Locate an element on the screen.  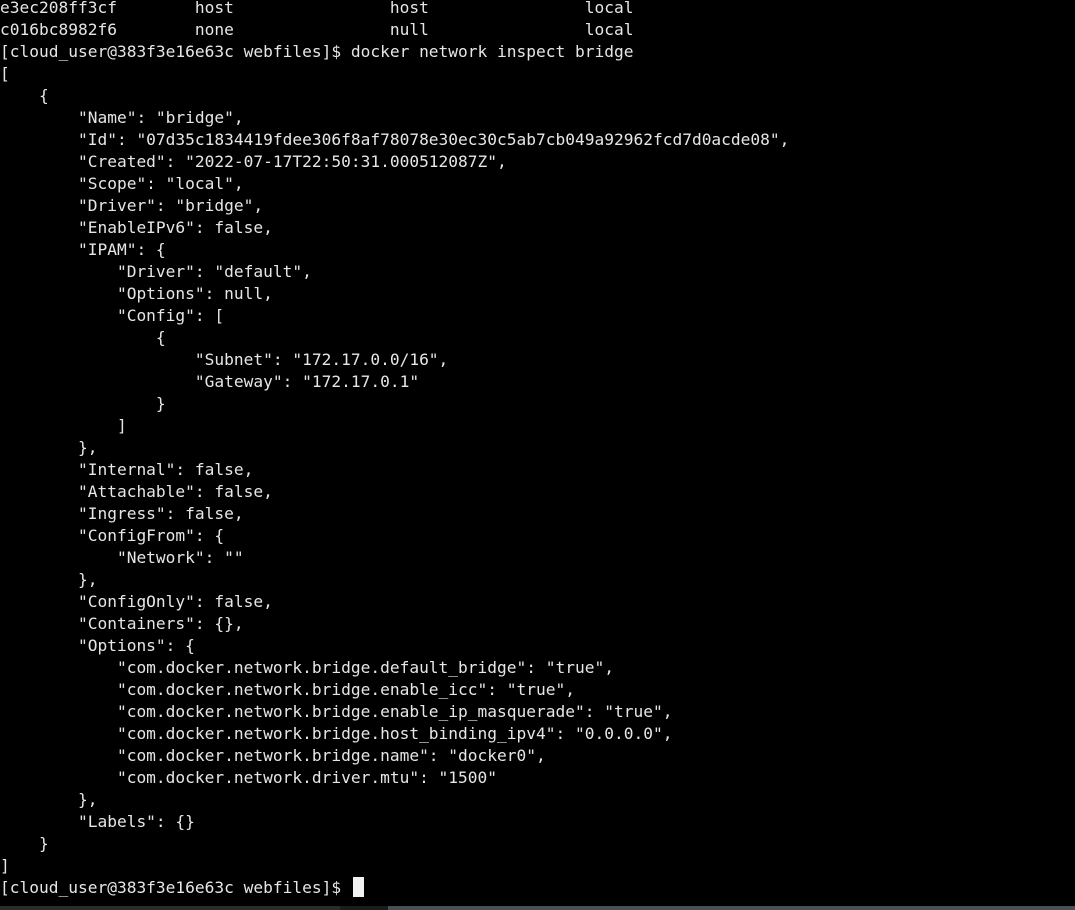
output-line: "ConfigOnly": false, is located at coordinates (136, 601).